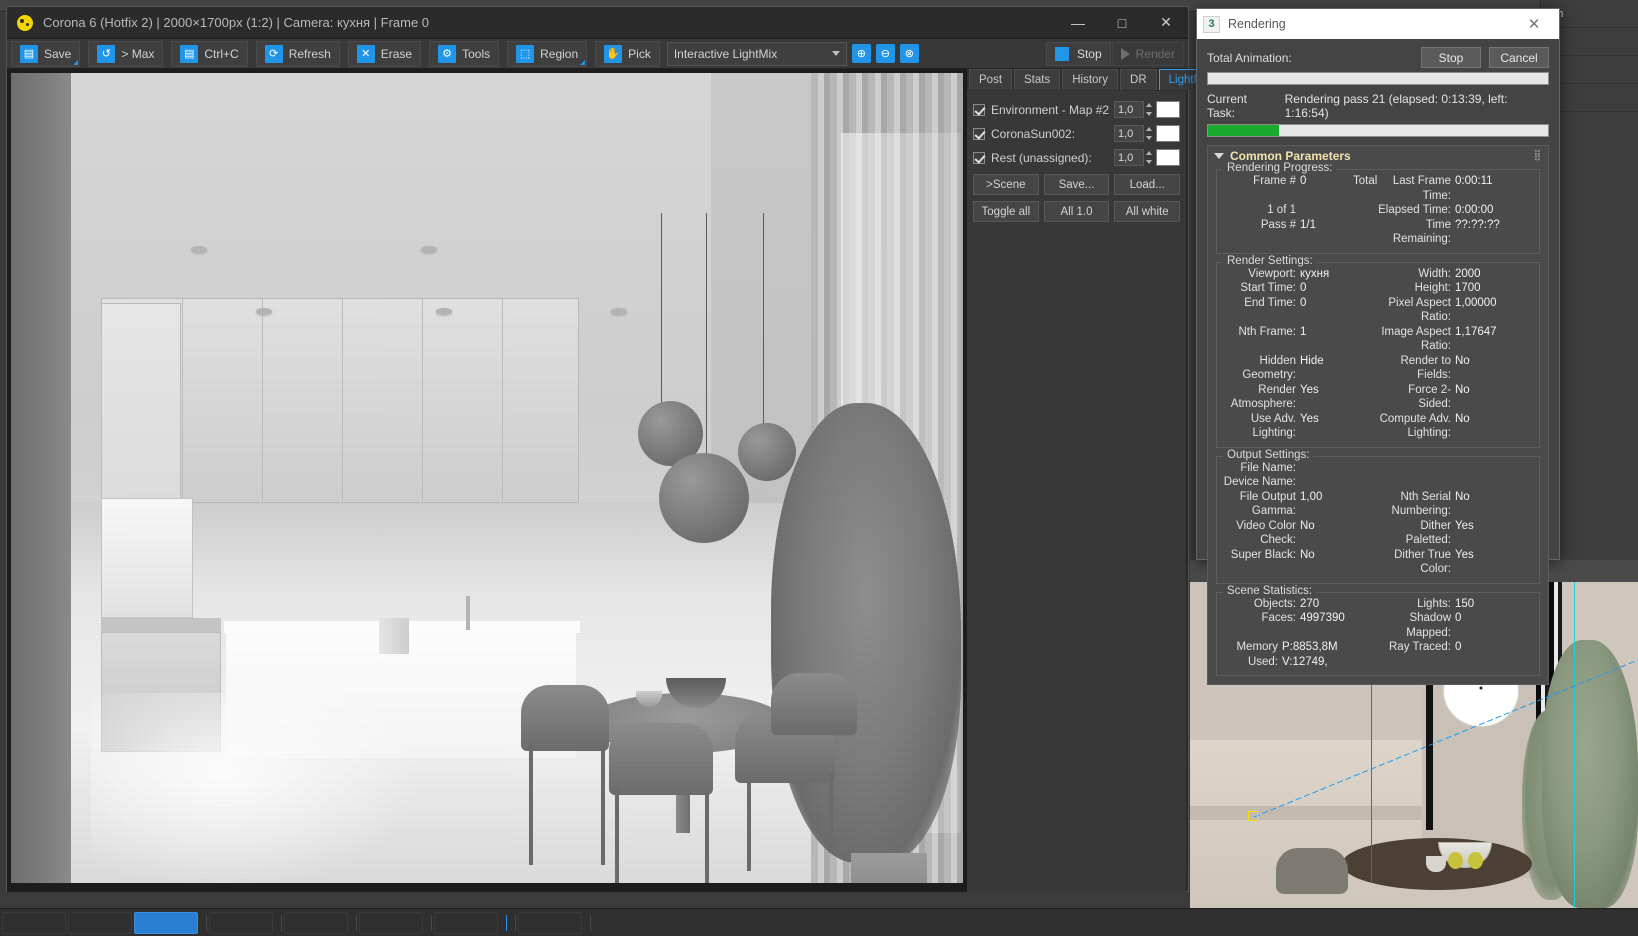 Image resolution: width=1638 pixels, height=936 pixels. I want to click on stop-label: Stop, so click(1089, 53).